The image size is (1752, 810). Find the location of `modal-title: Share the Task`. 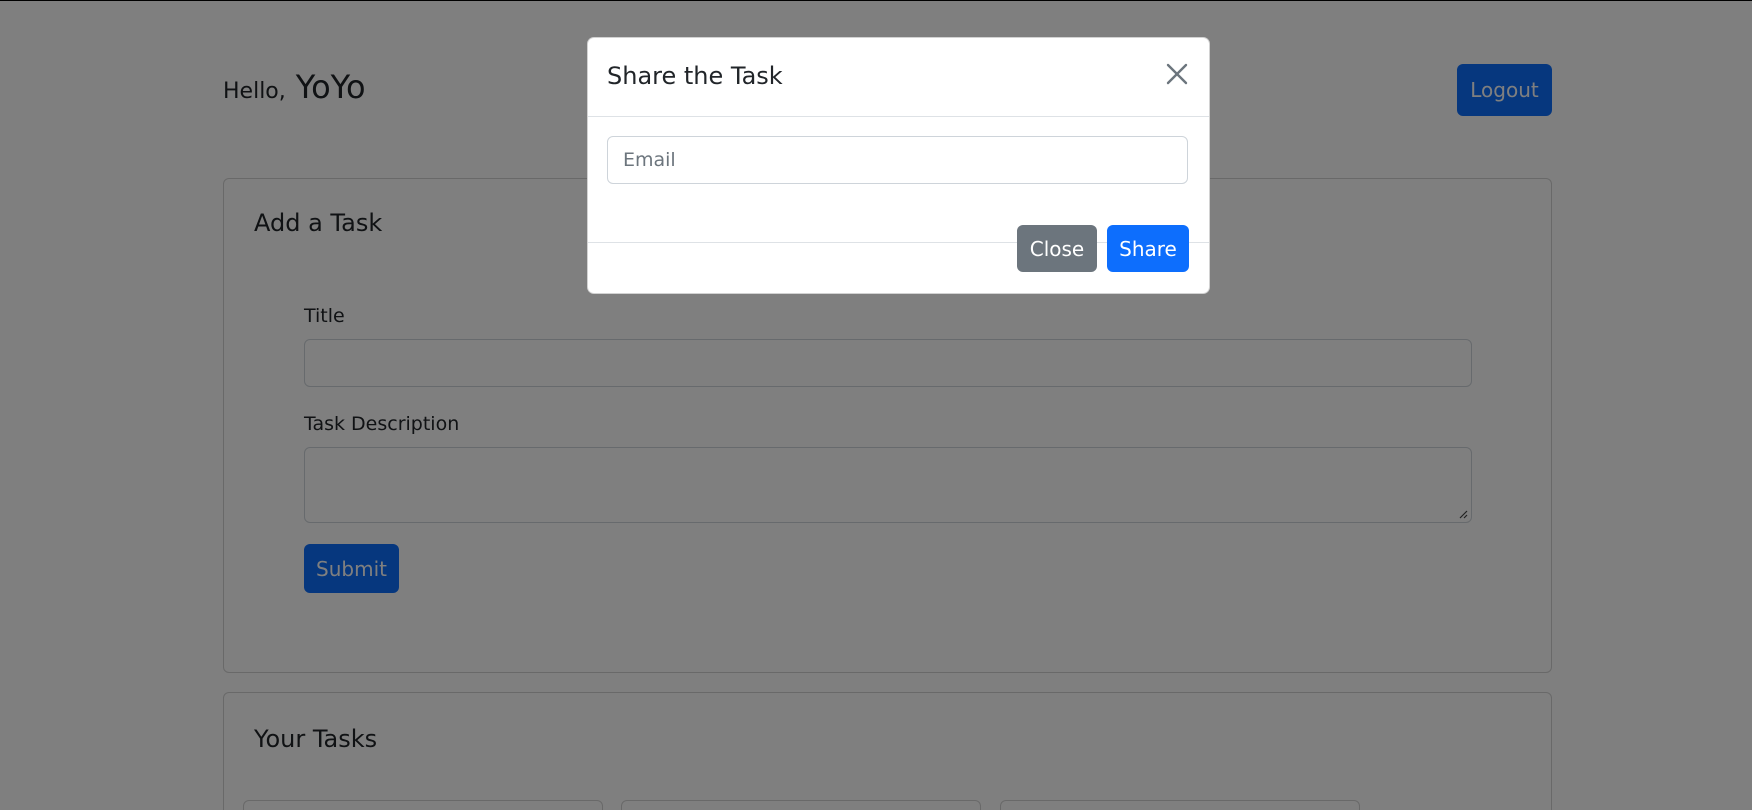

modal-title: Share the Task is located at coordinates (695, 76).